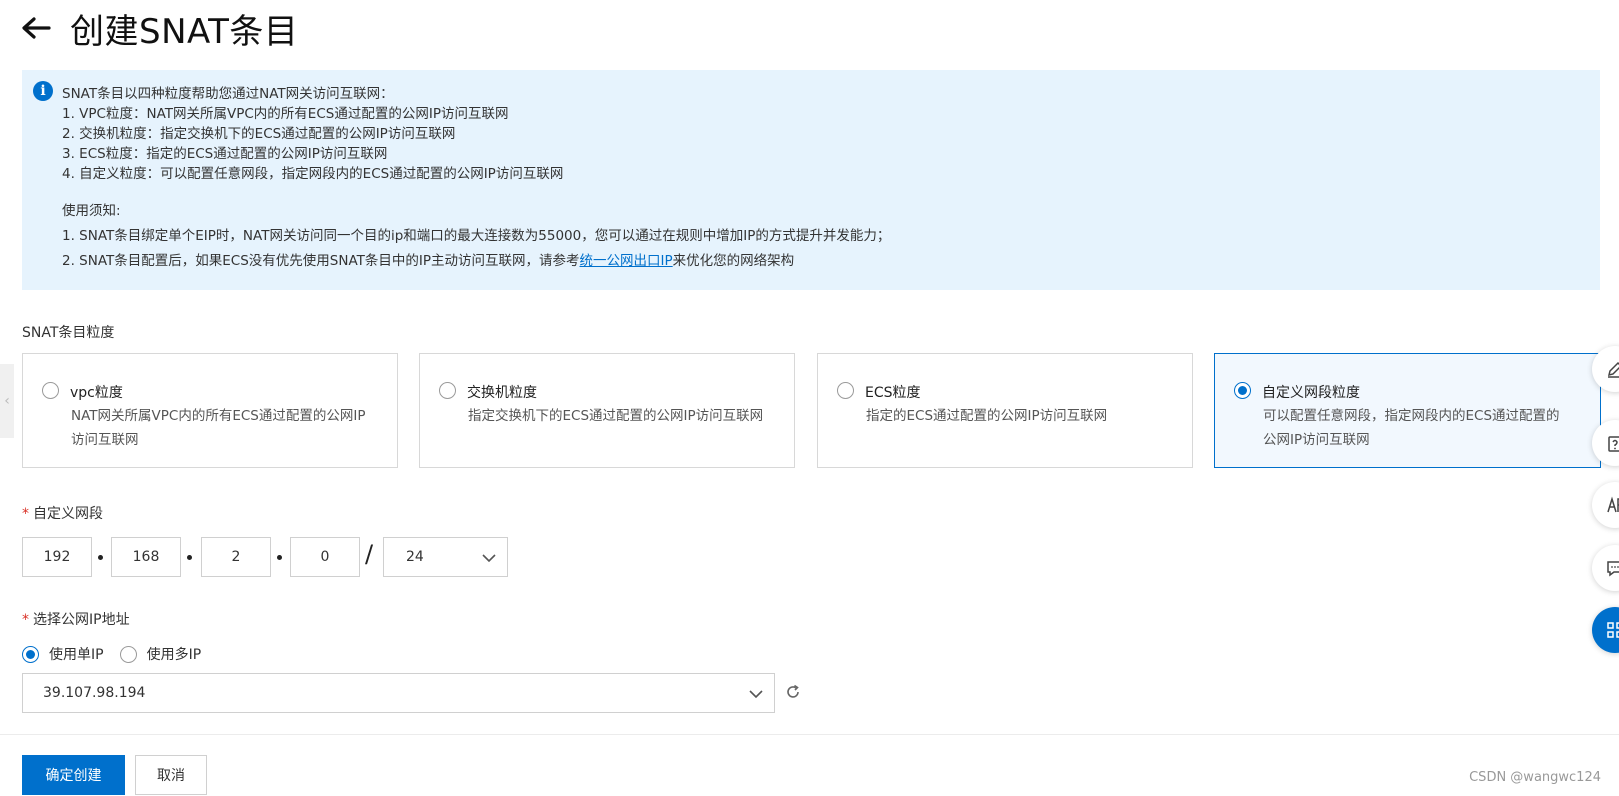 This screenshot has height=796, width=1619. What do you see at coordinates (174, 655) in the screenshot?
I see `radio-label: 使用多IP` at bounding box center [174, 655].